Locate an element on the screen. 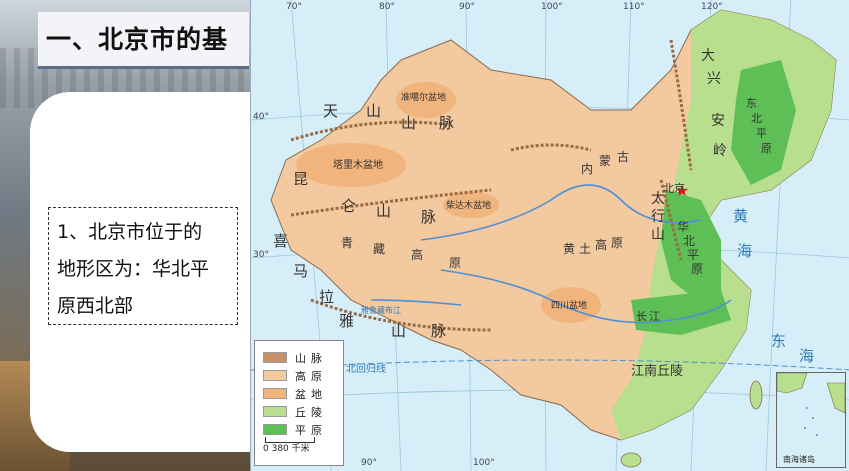  label-dongbei-4: 原 is located at coordinates (766, 148).